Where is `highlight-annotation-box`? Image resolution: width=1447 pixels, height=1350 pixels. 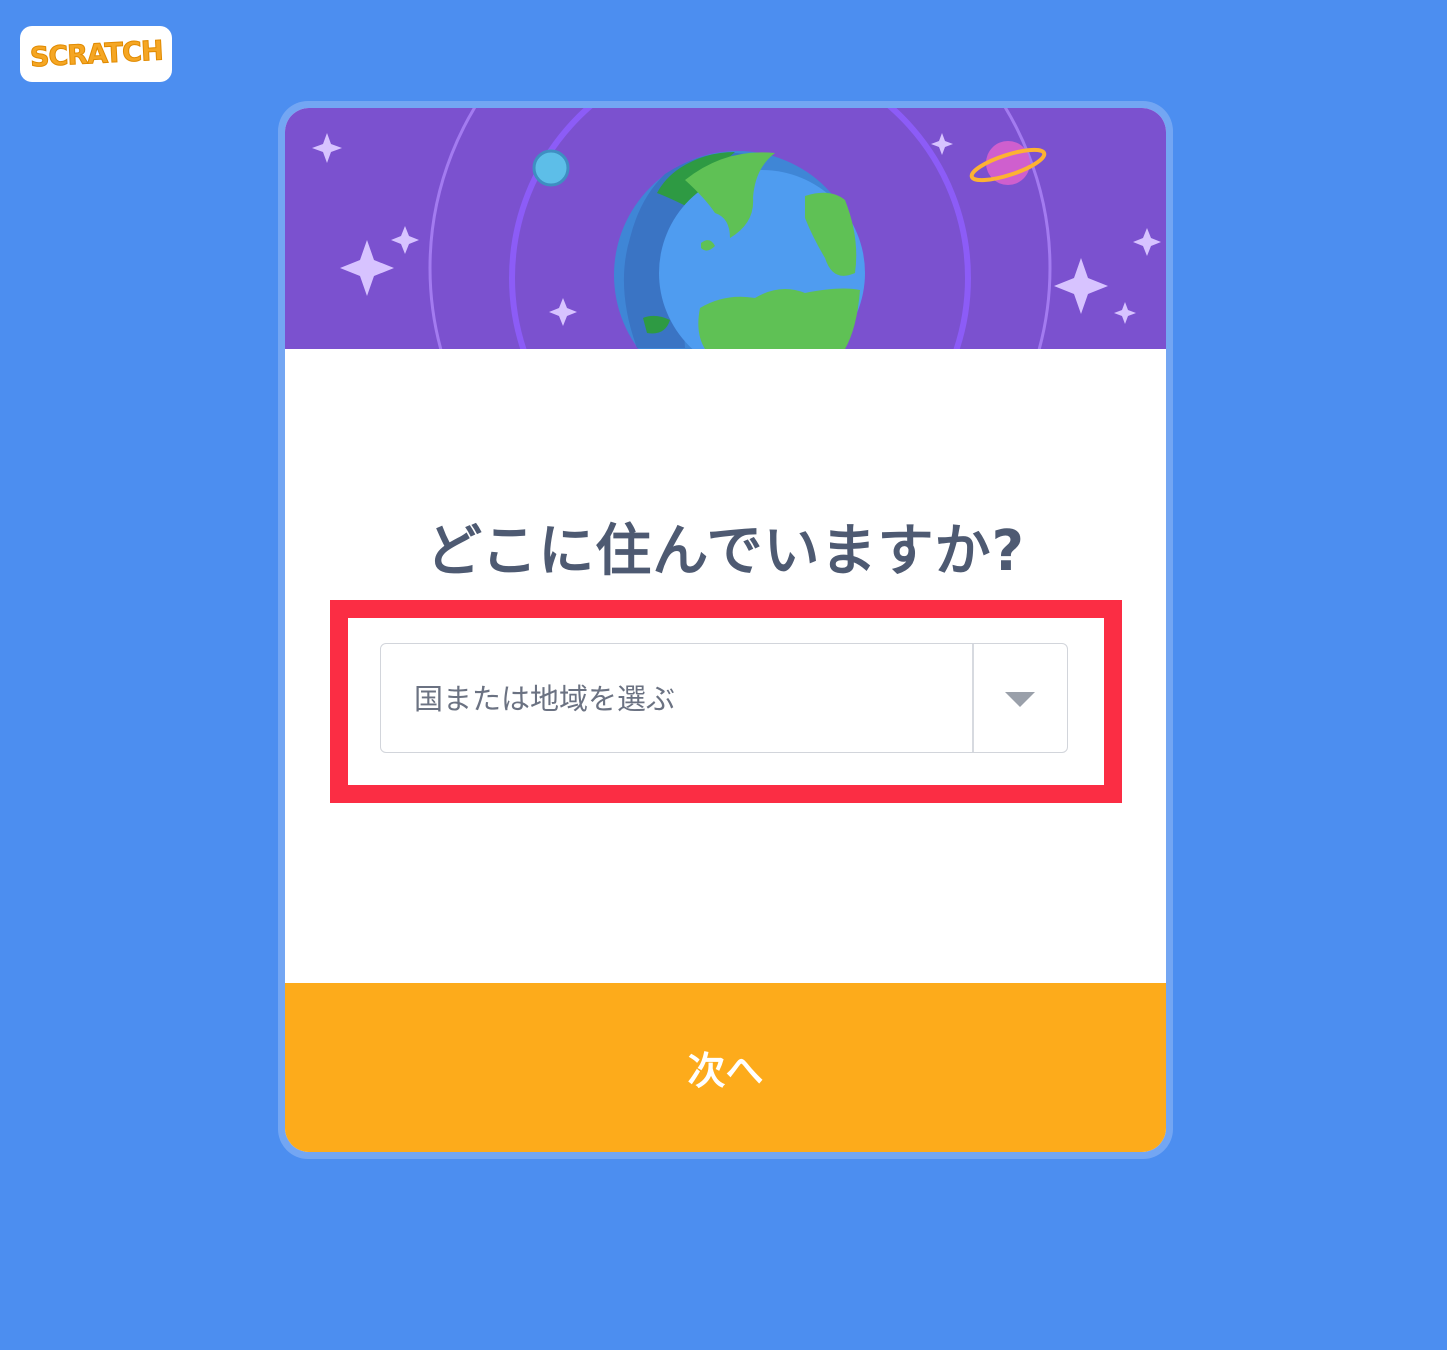 highlight-annotation-box is located at coordinates (726, 701).